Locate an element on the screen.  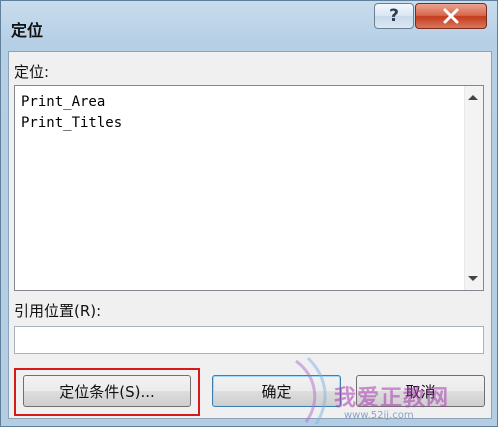
chevron-up-icon is located at coordinates (473, 97).